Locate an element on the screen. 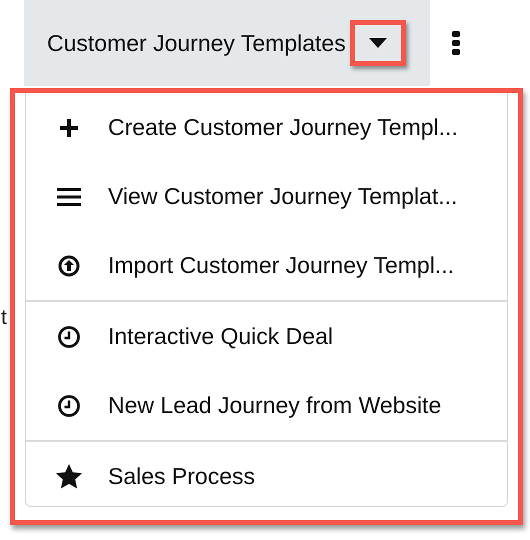 This screenshot has height=540, width=530. page-title: Customer Journey Templates is located at coordinates (196, 43).